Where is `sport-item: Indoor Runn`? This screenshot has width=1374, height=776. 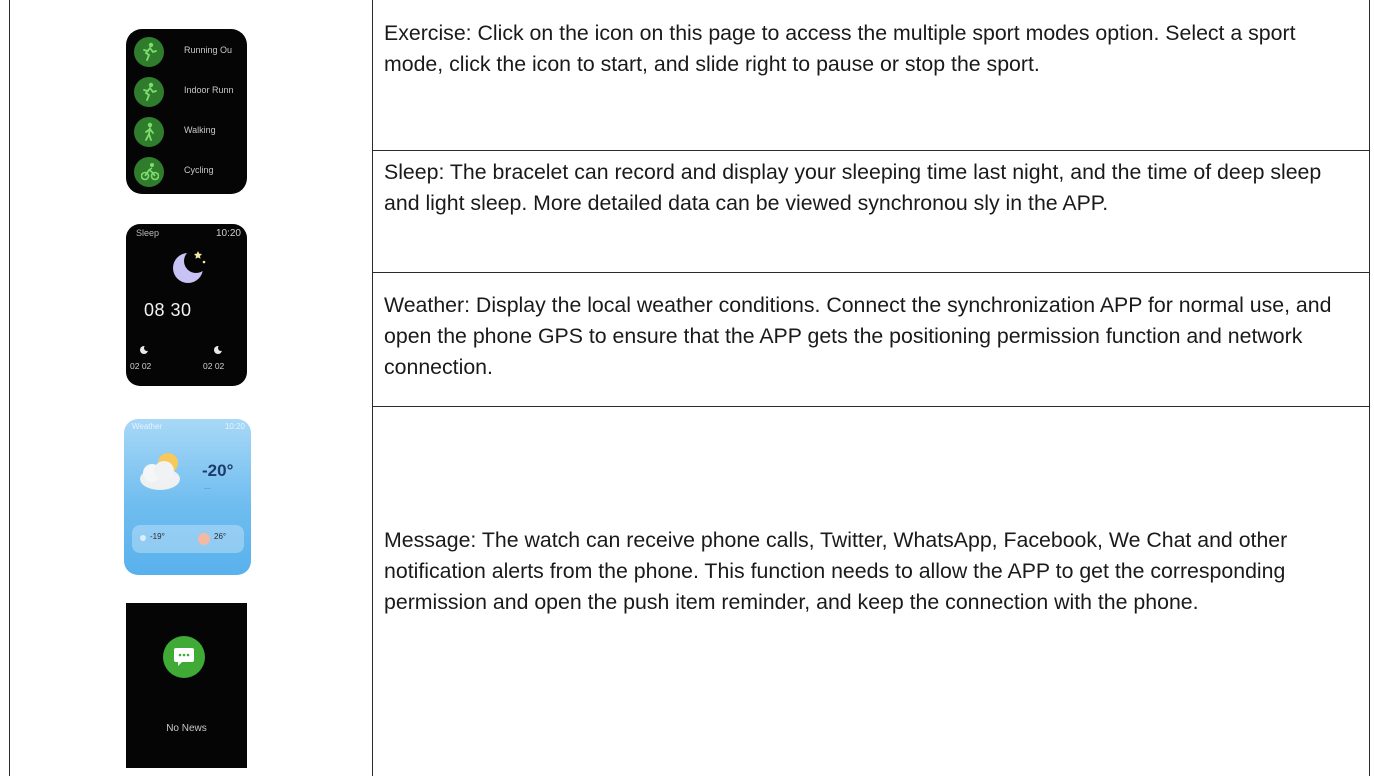
sport-item: Indoor Runn is located at coordinates (190, 92).